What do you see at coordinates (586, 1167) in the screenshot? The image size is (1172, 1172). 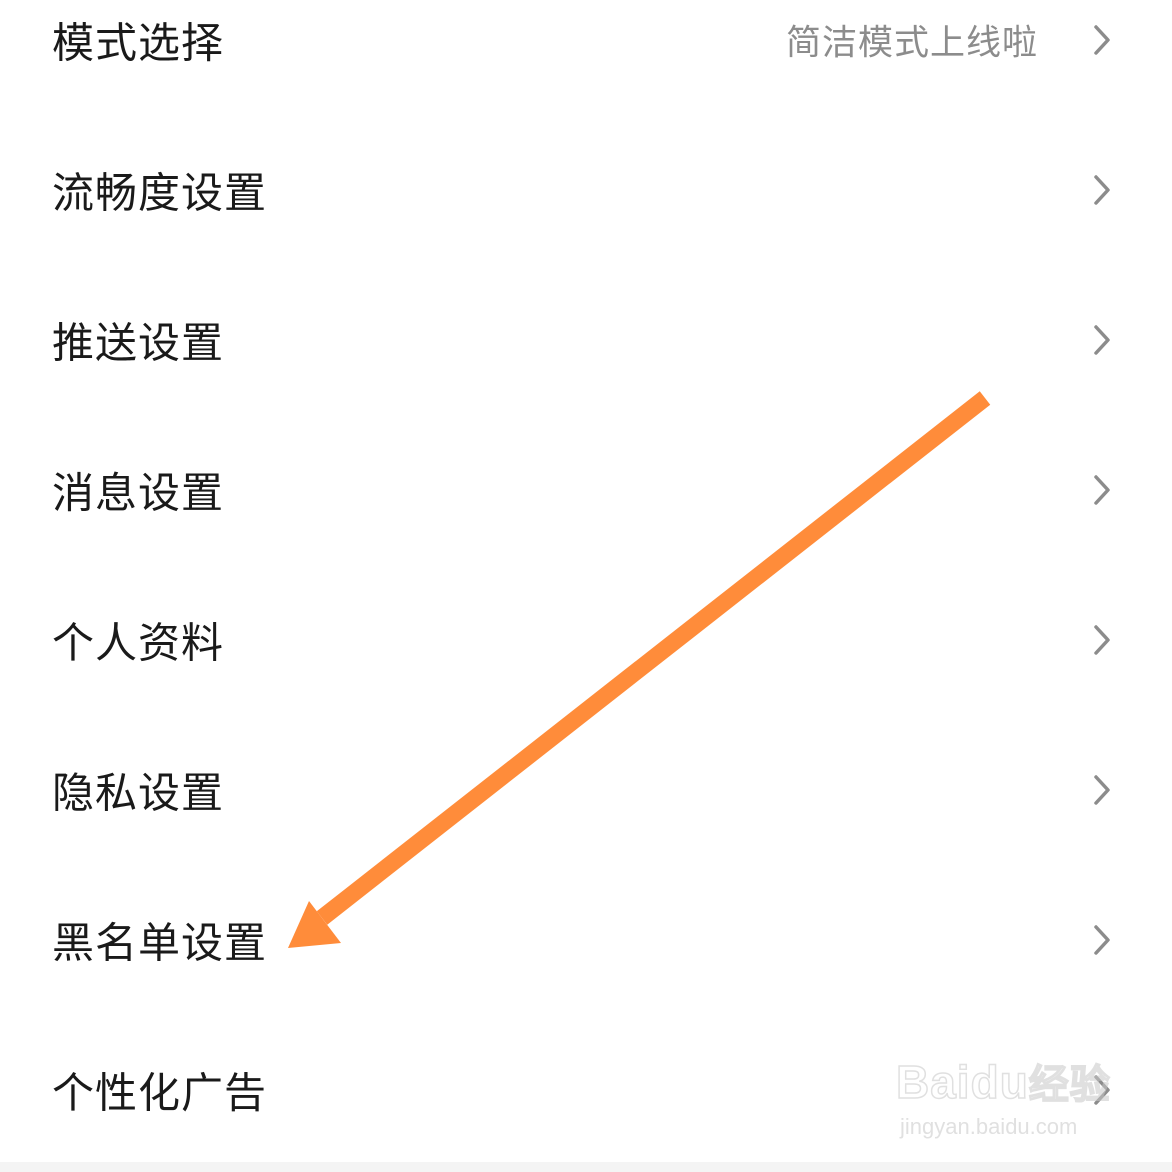 I see `bottom-divider` at bounding box center [586, 1167].